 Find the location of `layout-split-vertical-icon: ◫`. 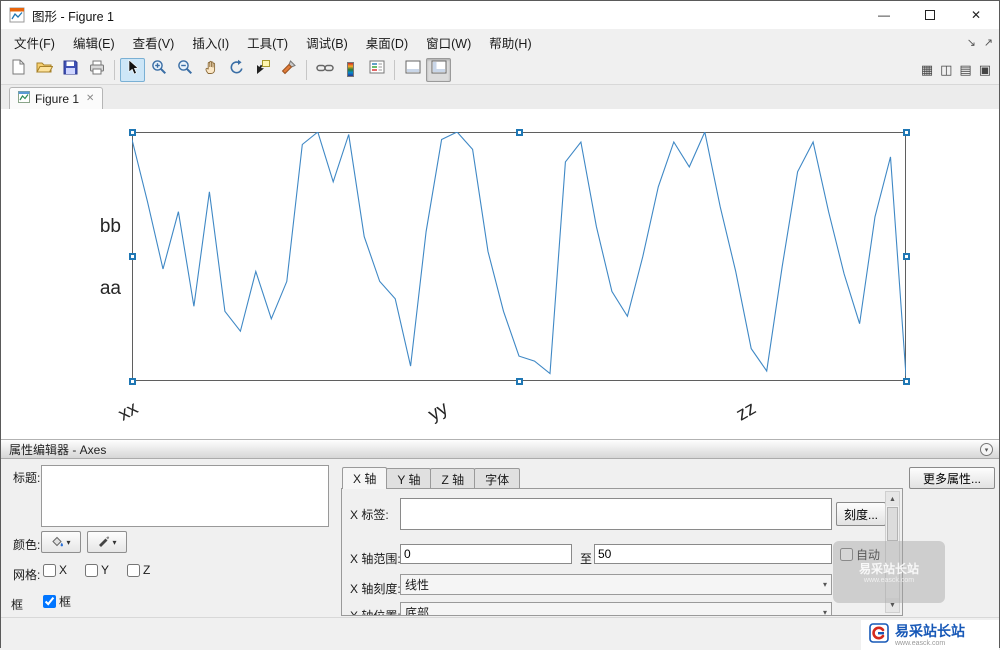

layout-split-vertical-icon: ◫ is located at coordinates (946, 70).